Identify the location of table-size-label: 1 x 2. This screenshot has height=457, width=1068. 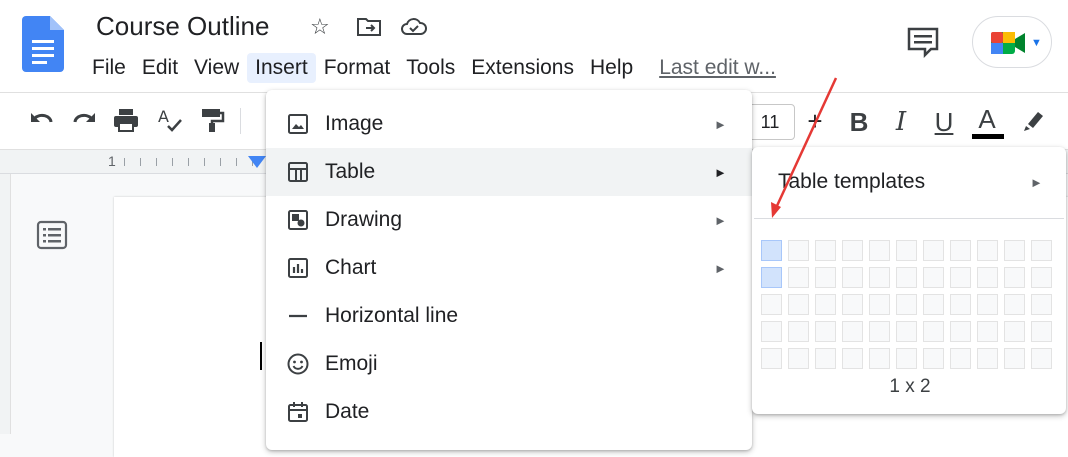
(910, 386).